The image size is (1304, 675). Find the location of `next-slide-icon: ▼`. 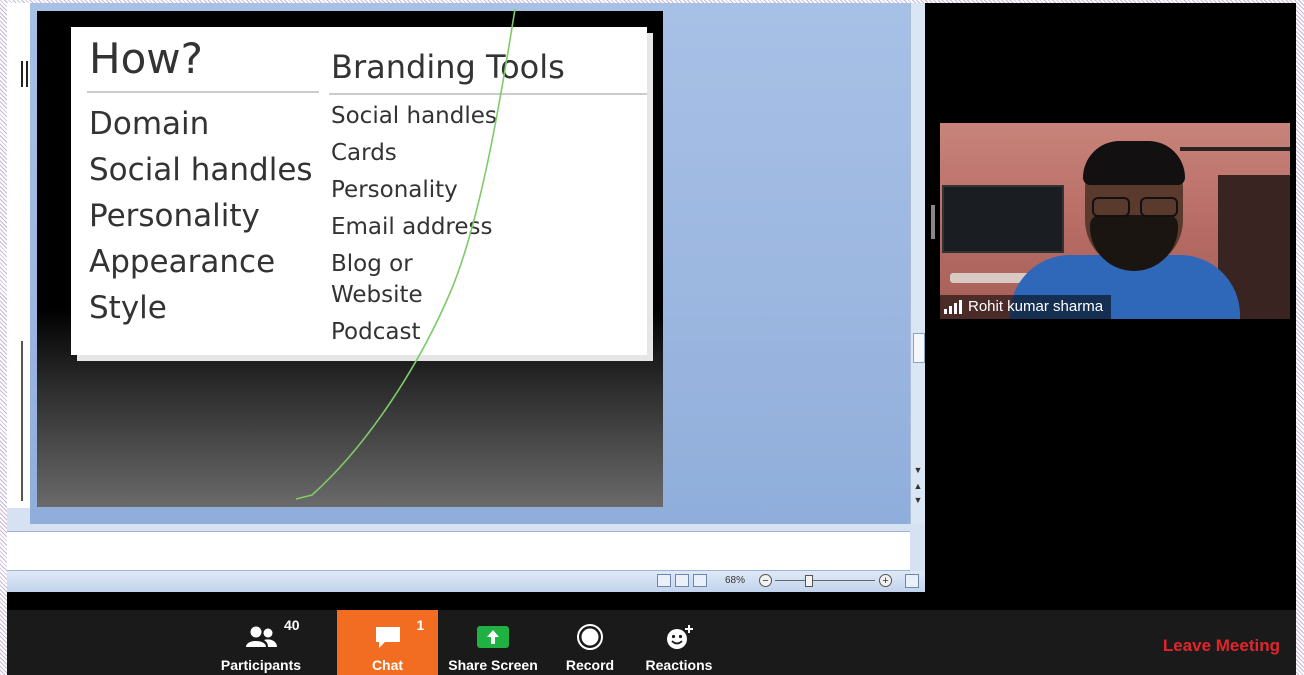

next-slide-icon: ▼ is located at coordinates (918, 500).